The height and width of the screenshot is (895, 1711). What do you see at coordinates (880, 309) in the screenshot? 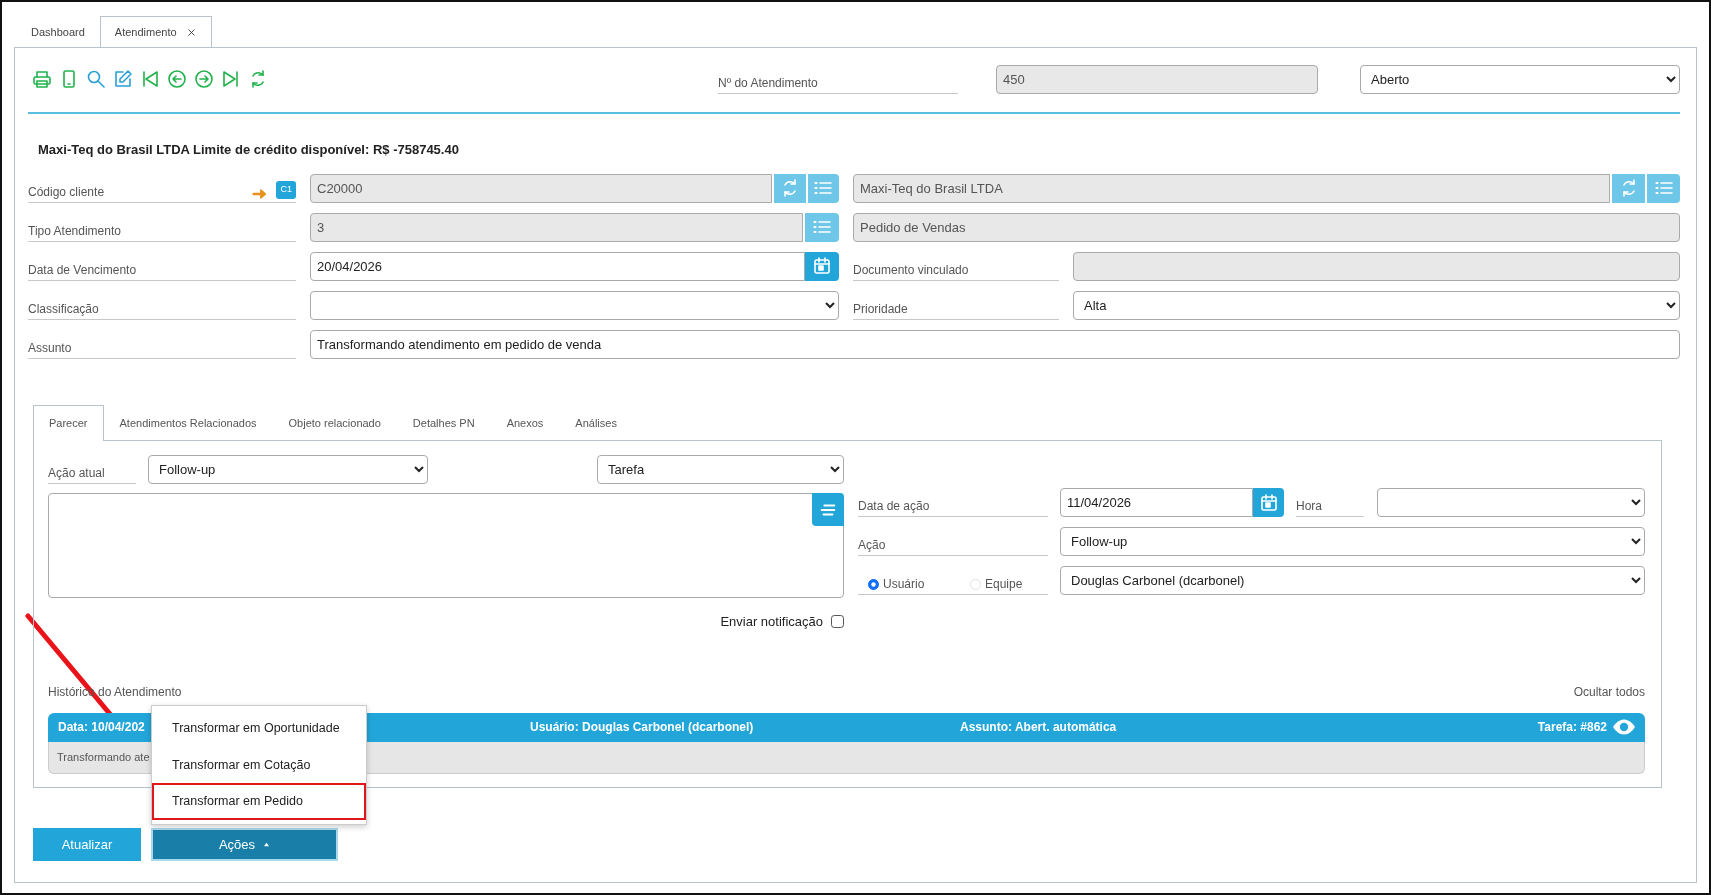
I see `field-label: Prioridade` at bounding box center [880, 309].